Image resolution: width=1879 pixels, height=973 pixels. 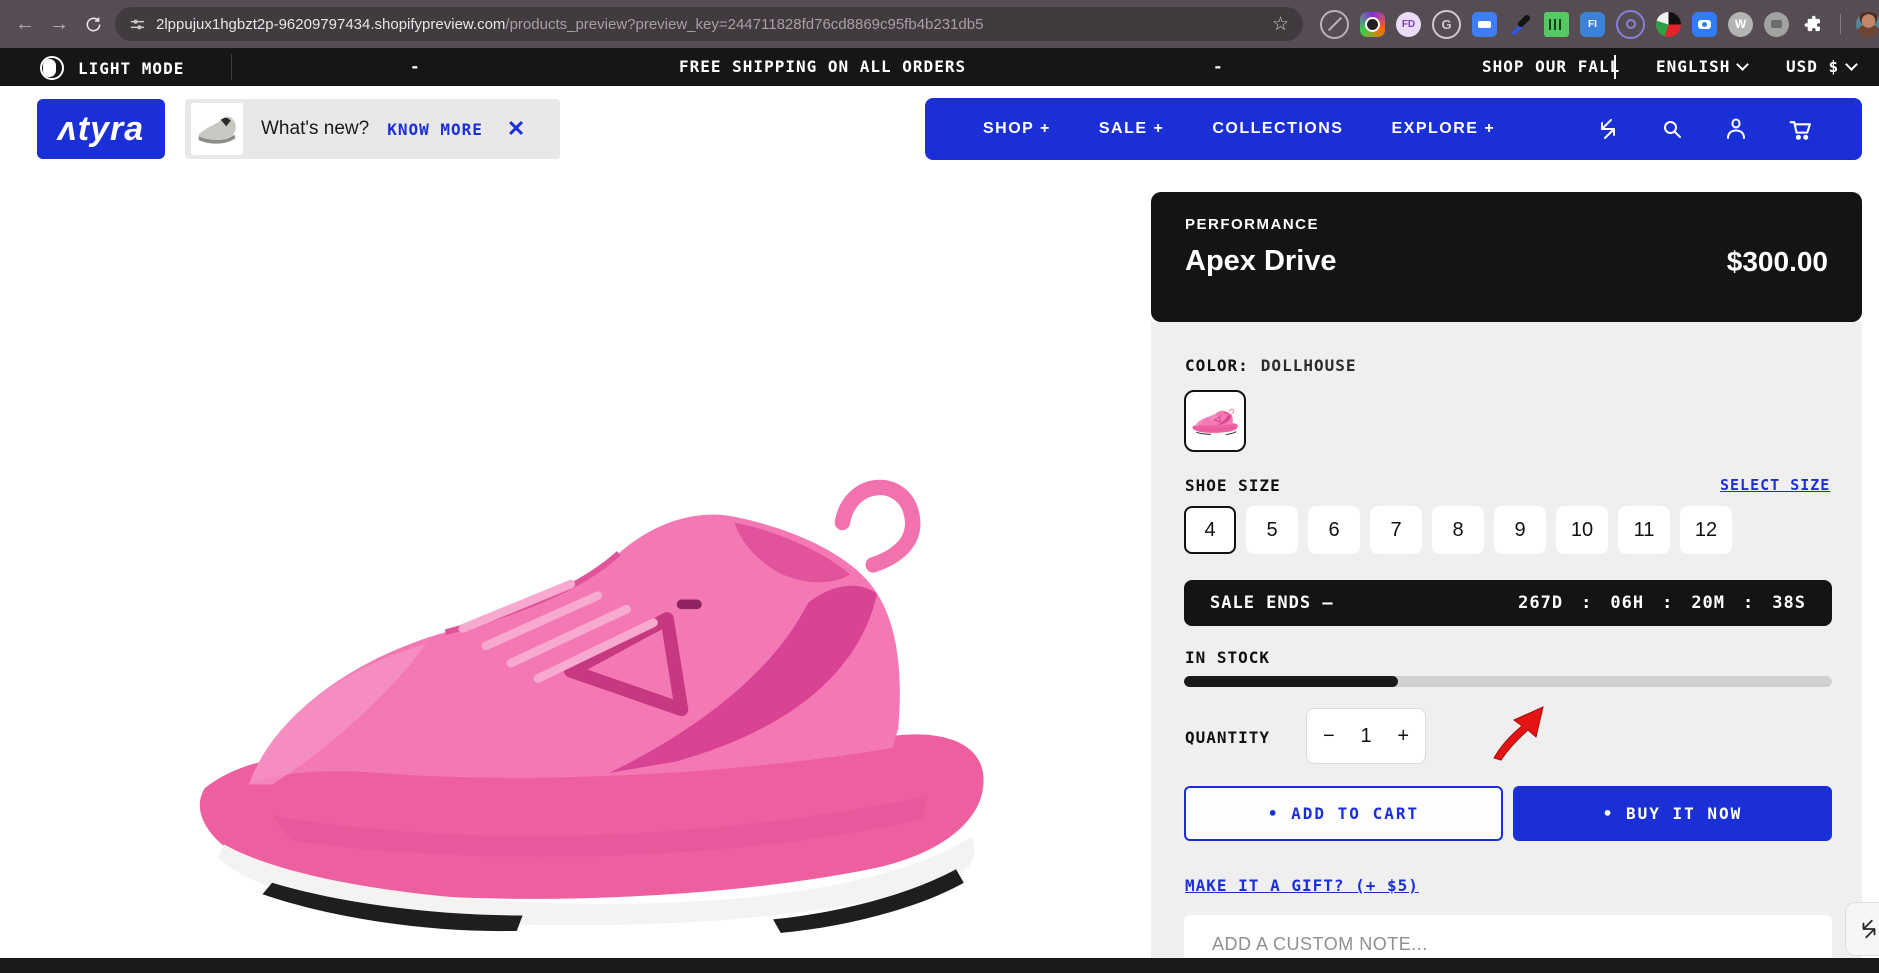 What do you see at coordinates (315, 128) in the screenshot?
I see `whats-new-text: What's new?` at bounding box center [315, 128].